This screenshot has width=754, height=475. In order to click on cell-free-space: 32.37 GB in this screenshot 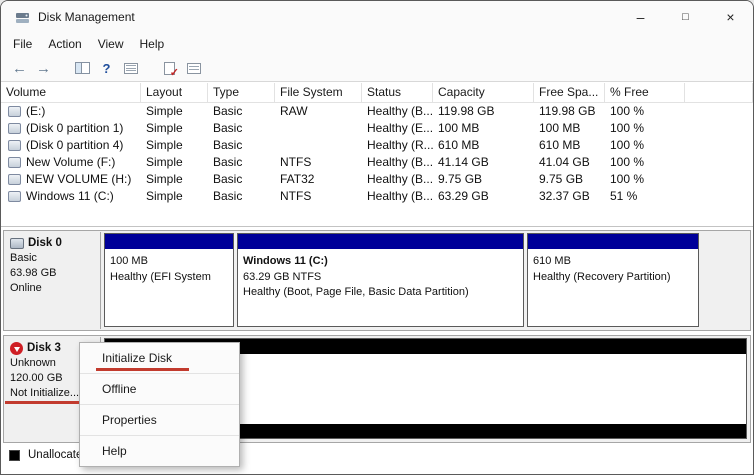, I will do `click(564, 196)`.